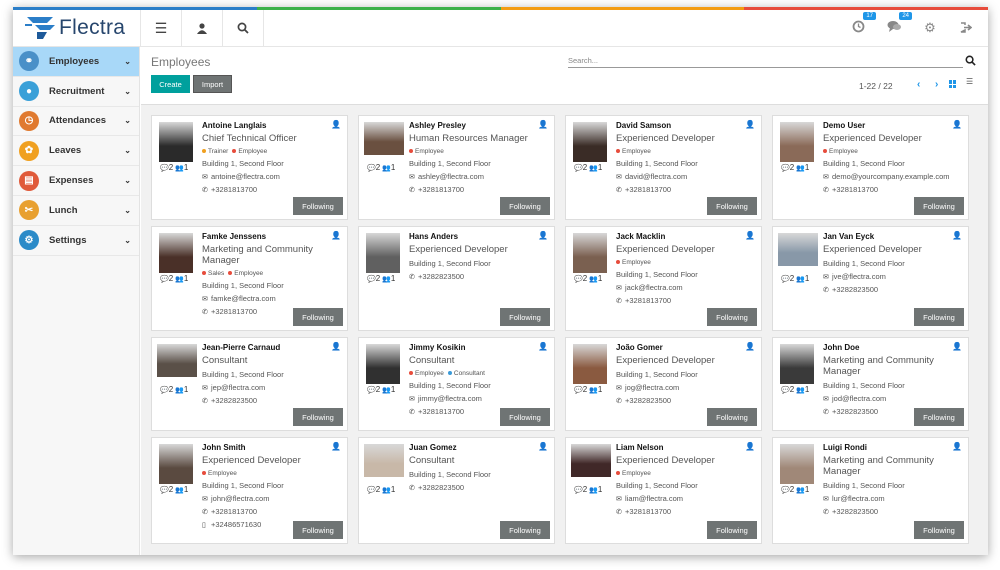 This screenshot has height=570, width=1000. What do you see at coordinates (432, 460) in the screenshot?
I see `employee-job-title: Consultant` at bounding box center [432, 460].